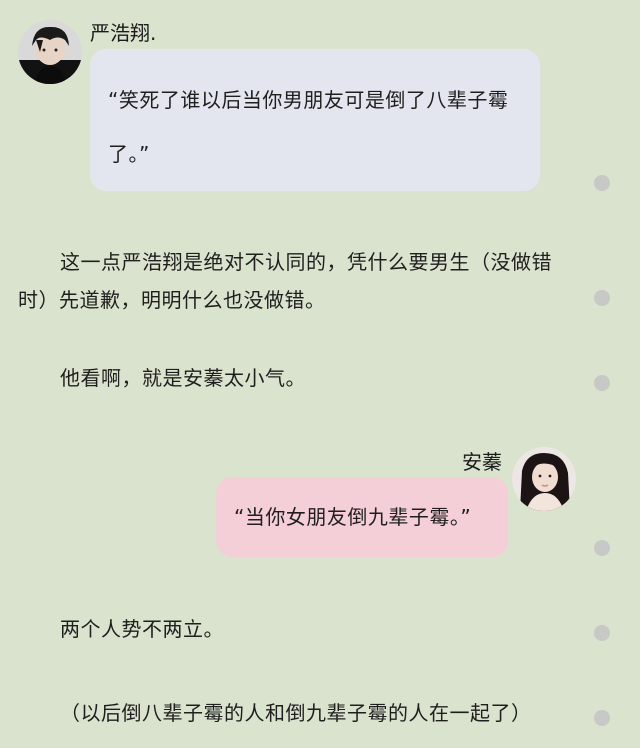  Describe the element at coordinates (142, 629) in the screenshot. I see `narration-paragraph-3: 两个人势不两立。` at that location.